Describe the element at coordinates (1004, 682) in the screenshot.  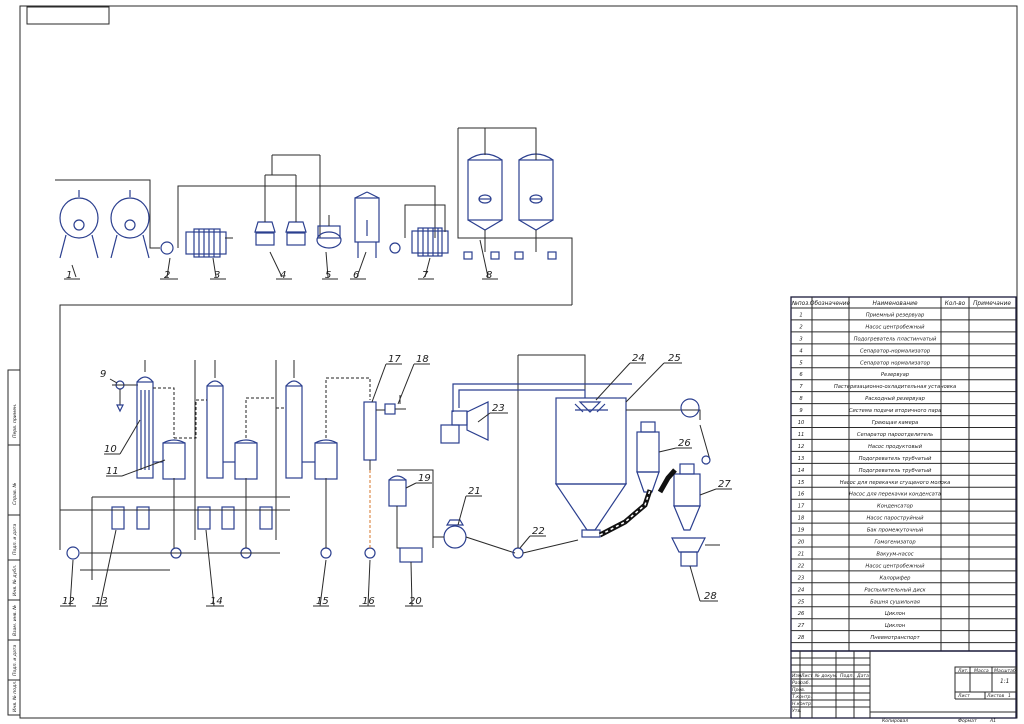
I see `scale-value: 1:1` at that location.